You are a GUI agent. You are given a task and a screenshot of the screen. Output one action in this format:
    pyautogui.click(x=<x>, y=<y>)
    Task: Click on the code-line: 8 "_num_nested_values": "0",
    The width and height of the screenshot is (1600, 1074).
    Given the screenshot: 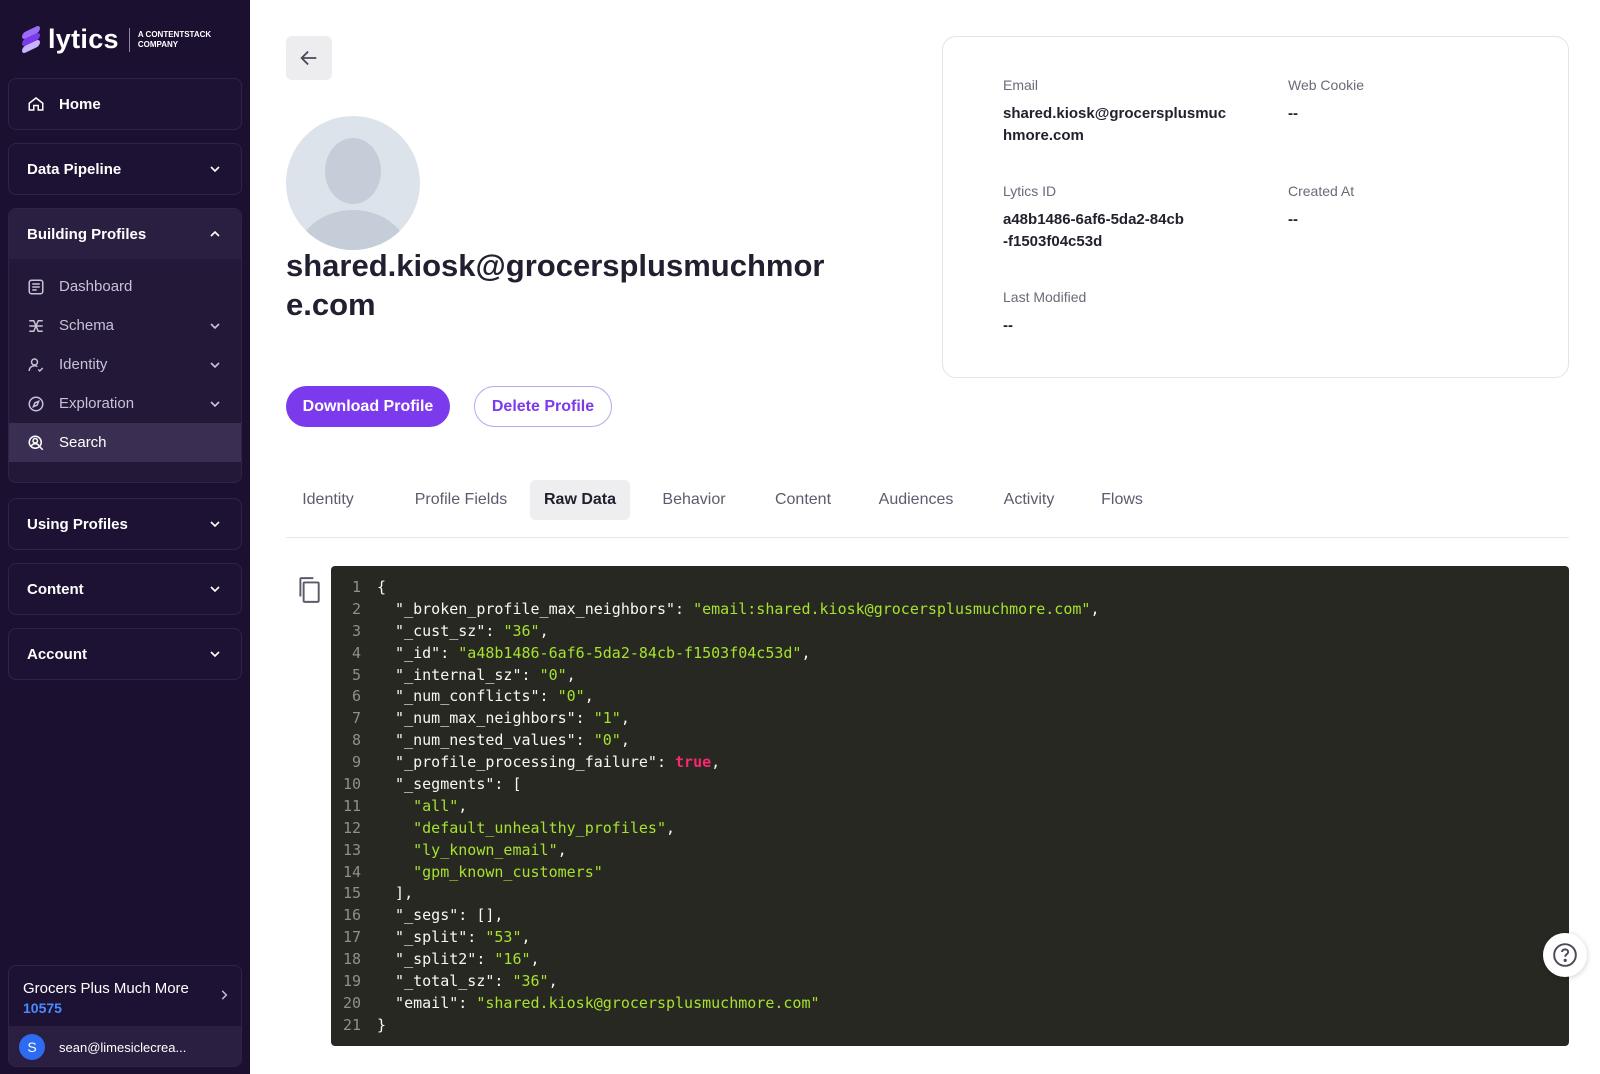 What is the action you would take?
    pyautogui.click(x=950, y=740)
    